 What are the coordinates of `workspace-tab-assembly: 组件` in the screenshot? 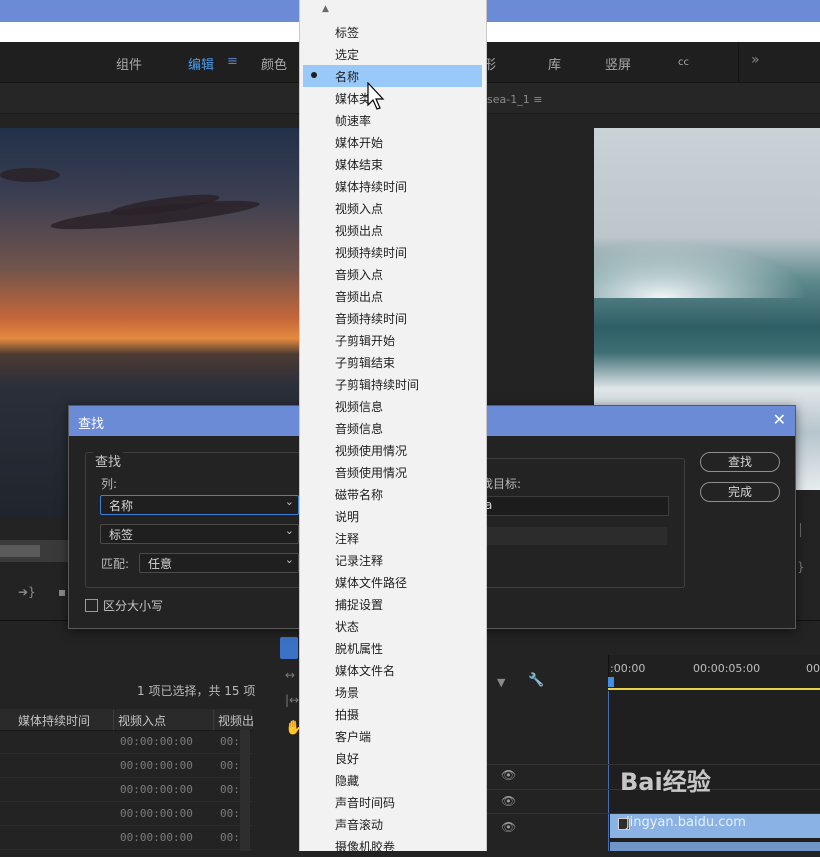 It's located at (129, 63).